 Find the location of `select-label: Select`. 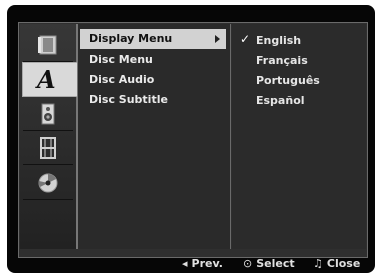

select-label: Select is located at coordinates (275, 263).